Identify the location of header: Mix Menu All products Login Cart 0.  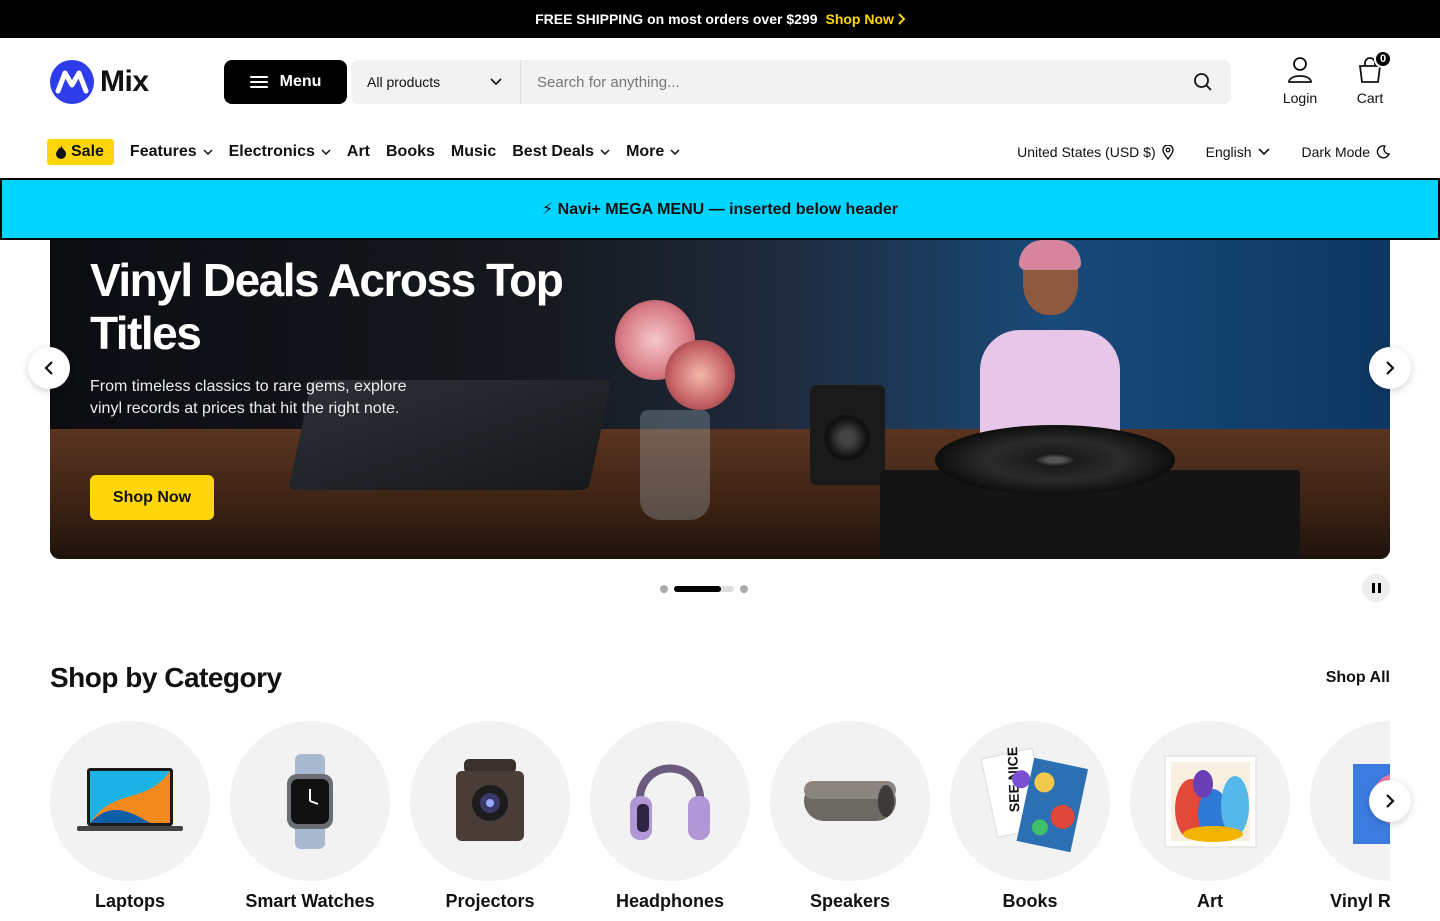
(720, 82).